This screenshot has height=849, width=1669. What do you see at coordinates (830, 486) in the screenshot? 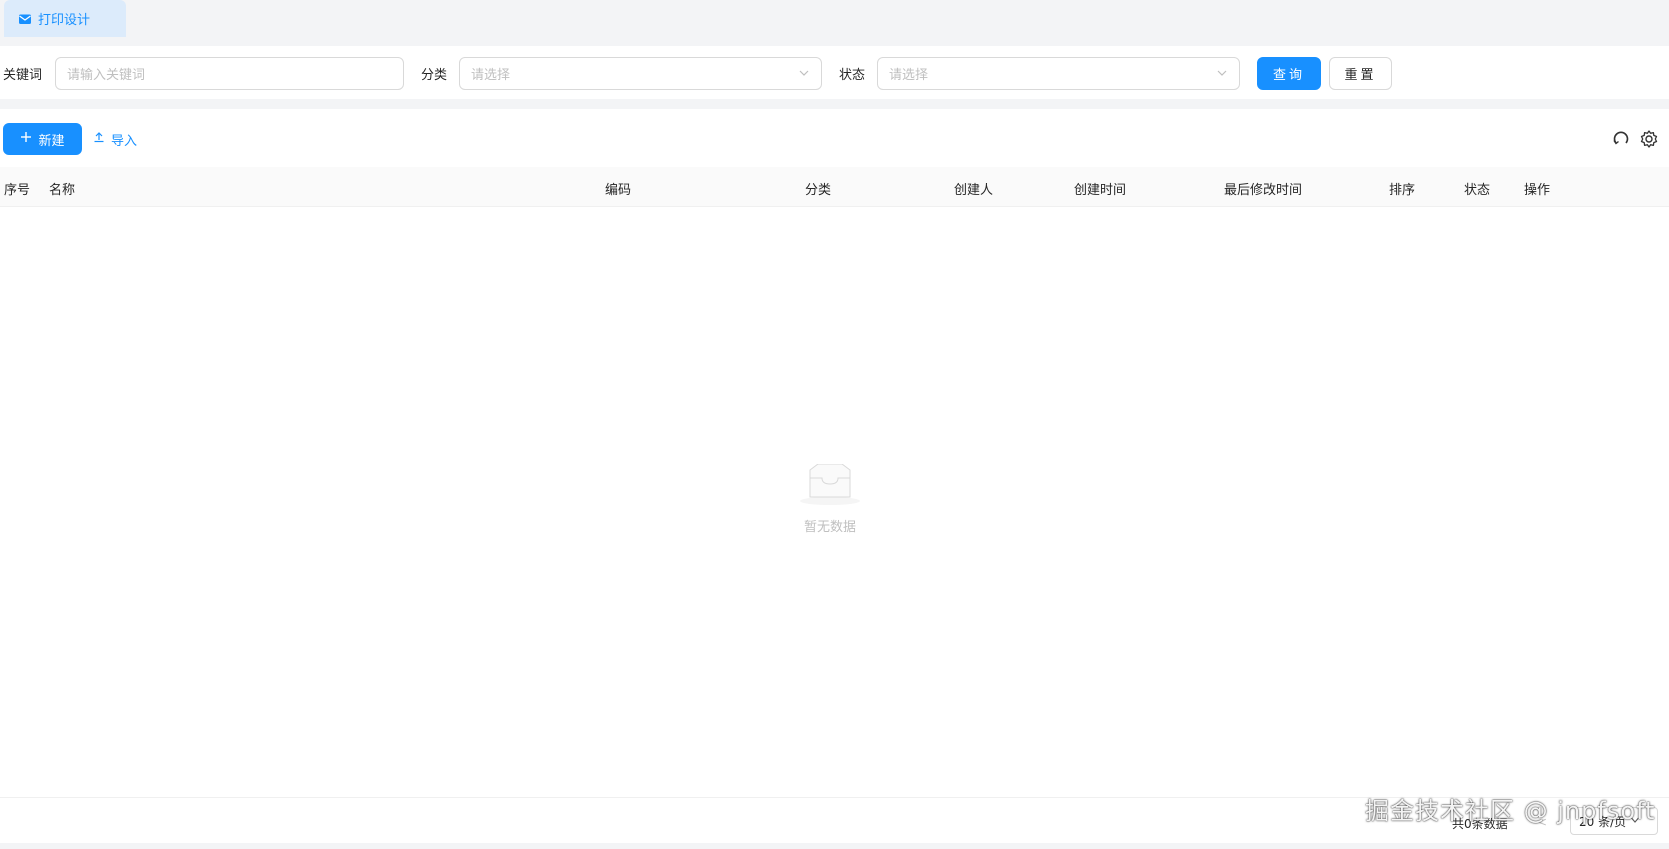
I see `empty-inbox-icon` at bounding box center [830, 486].